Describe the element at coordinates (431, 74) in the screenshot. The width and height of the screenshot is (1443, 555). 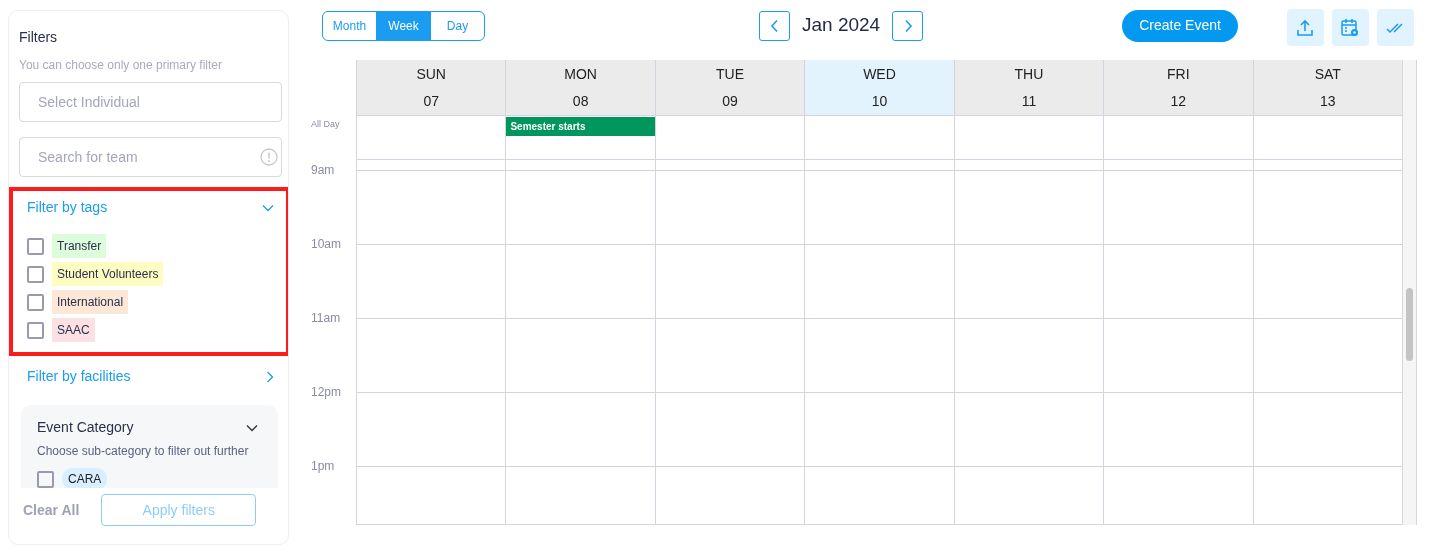
I see `weekday-label: SUN` at that location.